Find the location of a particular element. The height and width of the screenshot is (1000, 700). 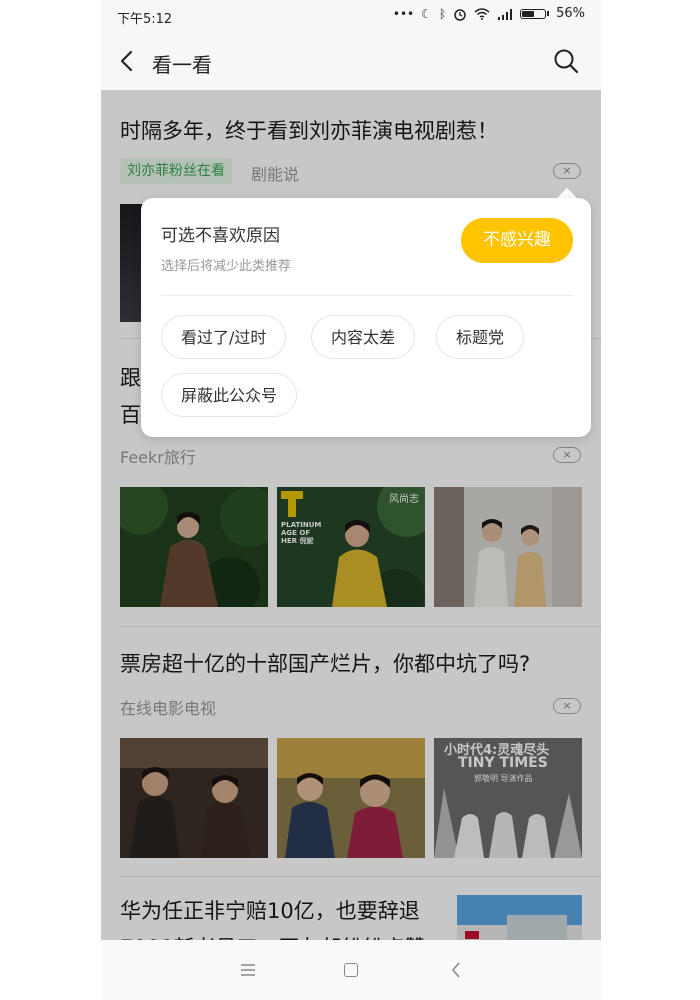

home-icon is located at coordinates (351, 970).